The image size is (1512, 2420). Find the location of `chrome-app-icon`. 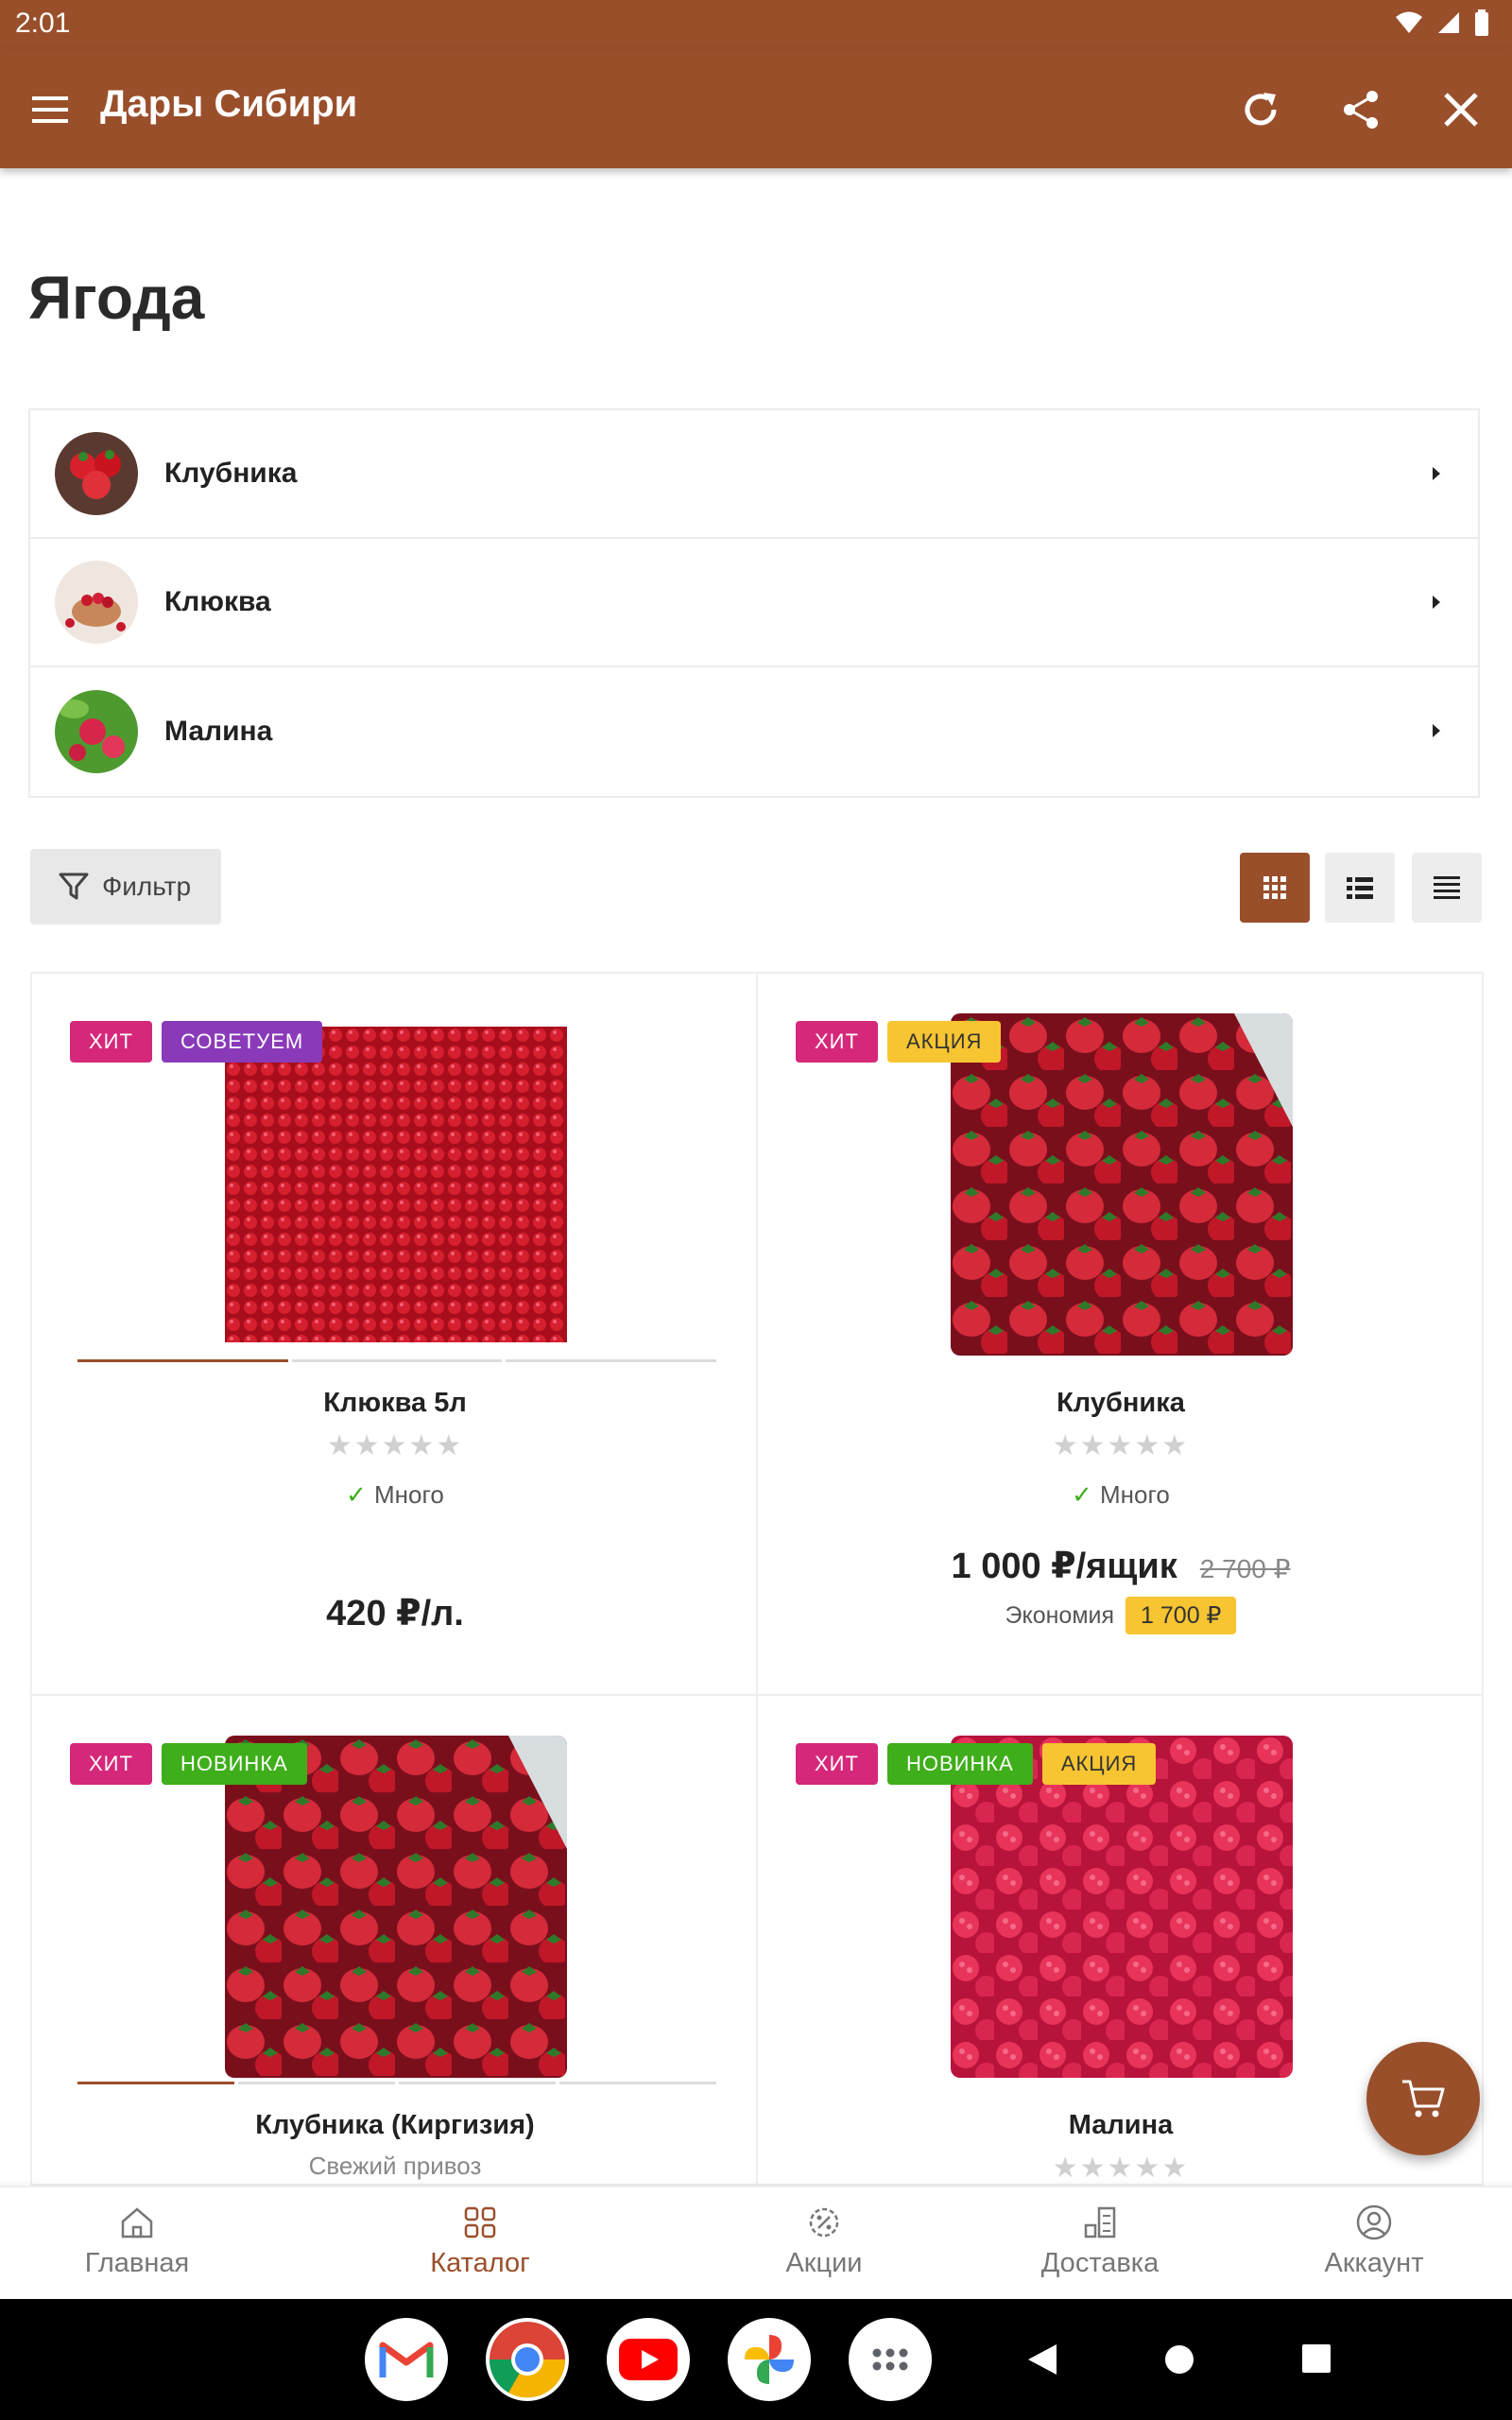

chrome-app-icon is located at coordinates (527, 2359).